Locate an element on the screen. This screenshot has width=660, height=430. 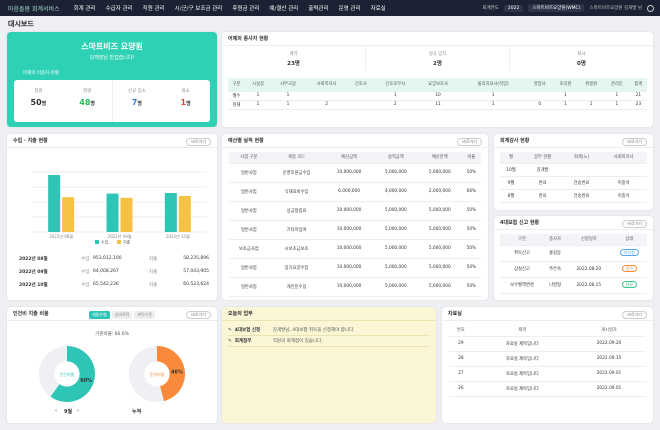
table-row: 10월 김개발 is located at coordinates (573, 170).